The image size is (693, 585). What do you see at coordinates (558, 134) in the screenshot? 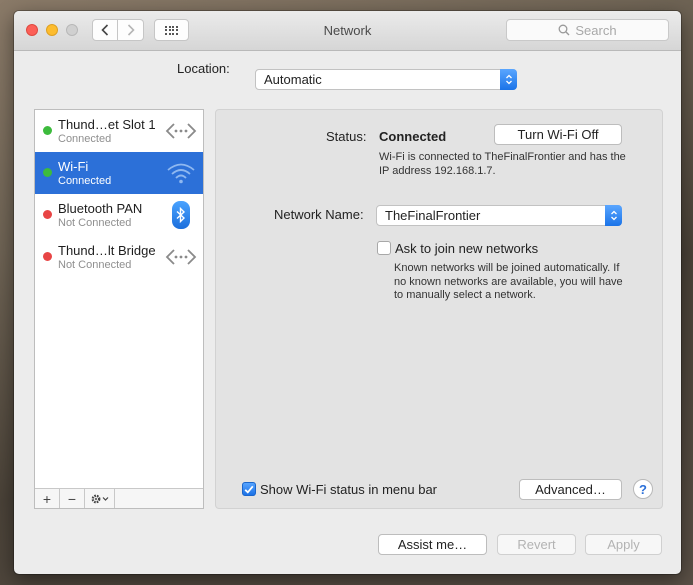
I see `turn-wifi-off-button: Turn Wi-Fi Off` at bounding box center [558, 134].